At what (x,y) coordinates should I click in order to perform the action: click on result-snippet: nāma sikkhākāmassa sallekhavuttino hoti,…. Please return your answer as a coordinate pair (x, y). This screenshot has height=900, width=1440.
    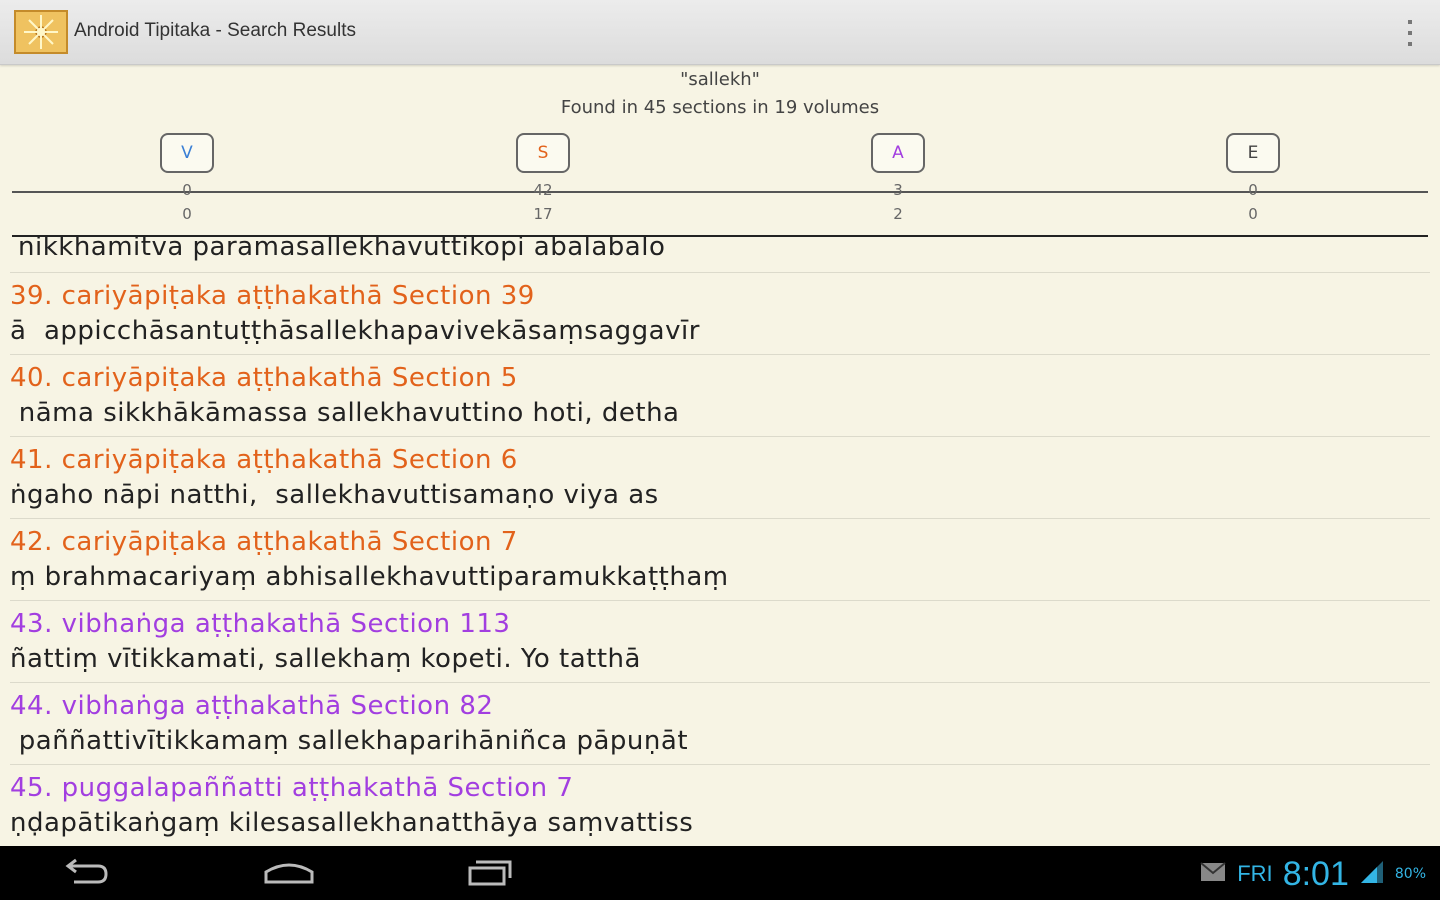
    Looking at the image, I should click on (345, 413).